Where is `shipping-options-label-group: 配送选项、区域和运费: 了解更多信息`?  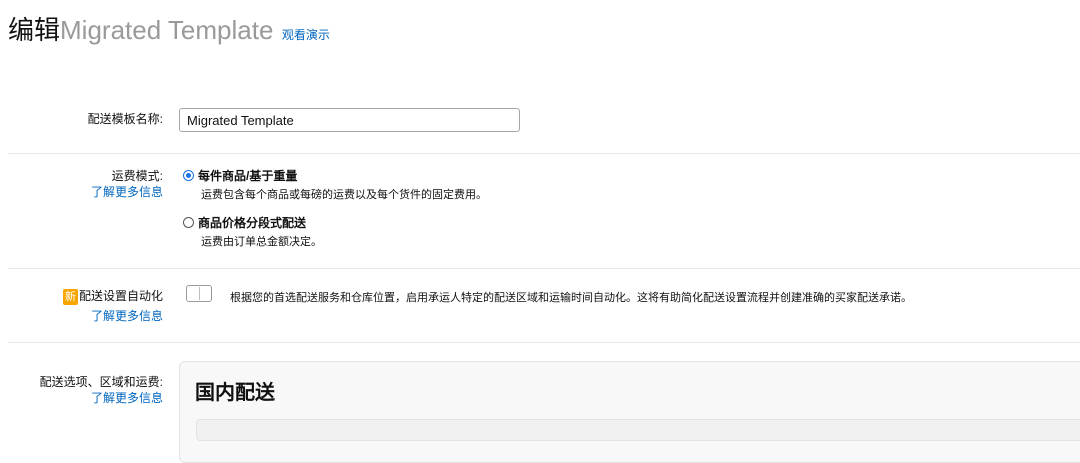
shipping-options-label-group: 配送选项、区域和运费: 了解更多信息 is located at coordinates (101, 390).